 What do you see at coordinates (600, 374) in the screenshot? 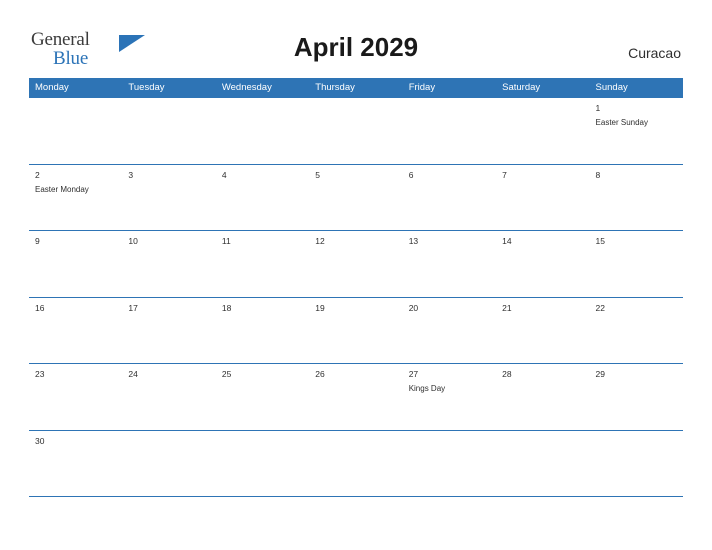
I see `day-number: 29` at bounding box center [600, 374].